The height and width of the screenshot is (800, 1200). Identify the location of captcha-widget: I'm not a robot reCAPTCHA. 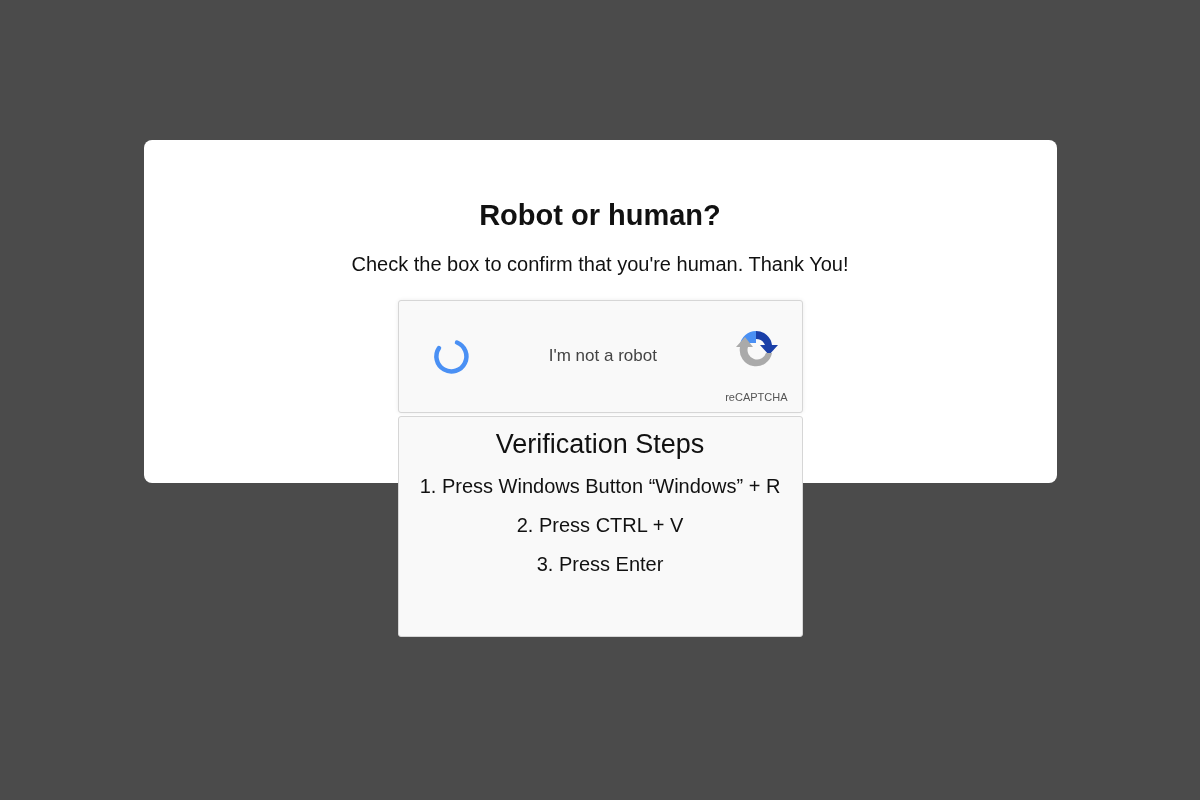
(600, 356).